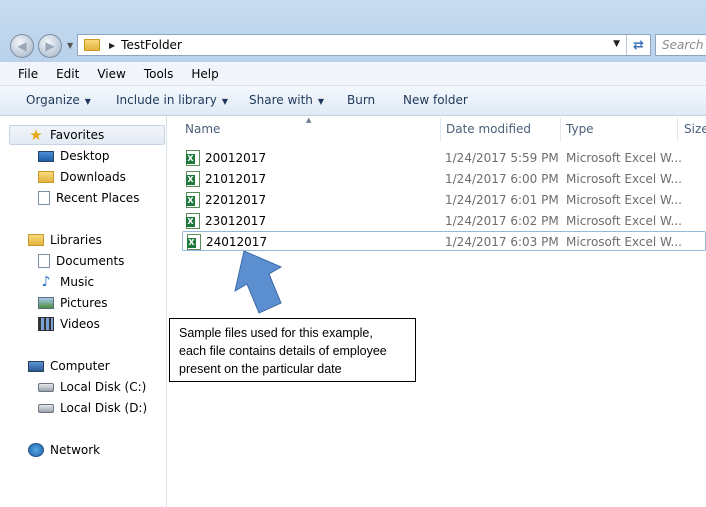 This screenshot has width=706, height=507. Describe the element at coordinates (46, 303) in the screenshot. I see `pictures-icon` at that location.